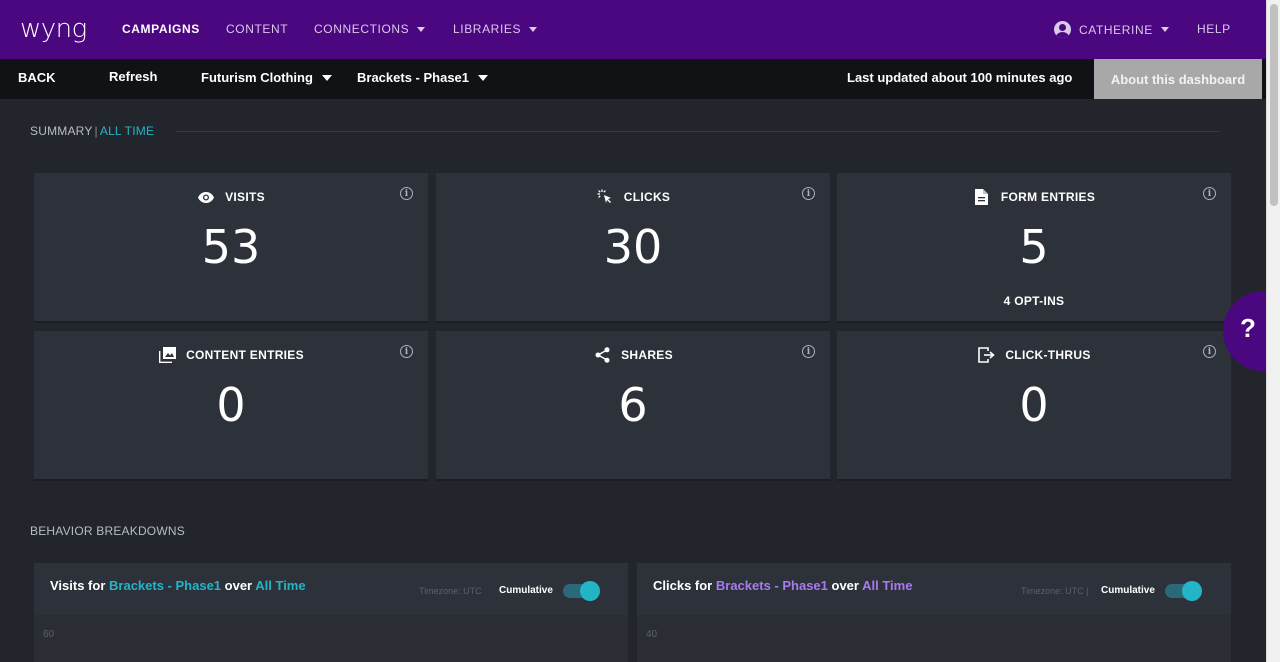 Image resolution: width=1280 pixels, height=662 pixels. I want to click on nav-libraries: LIBRARIES, so click(495, 29).